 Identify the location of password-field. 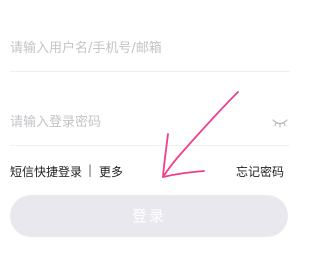
(150, 124).